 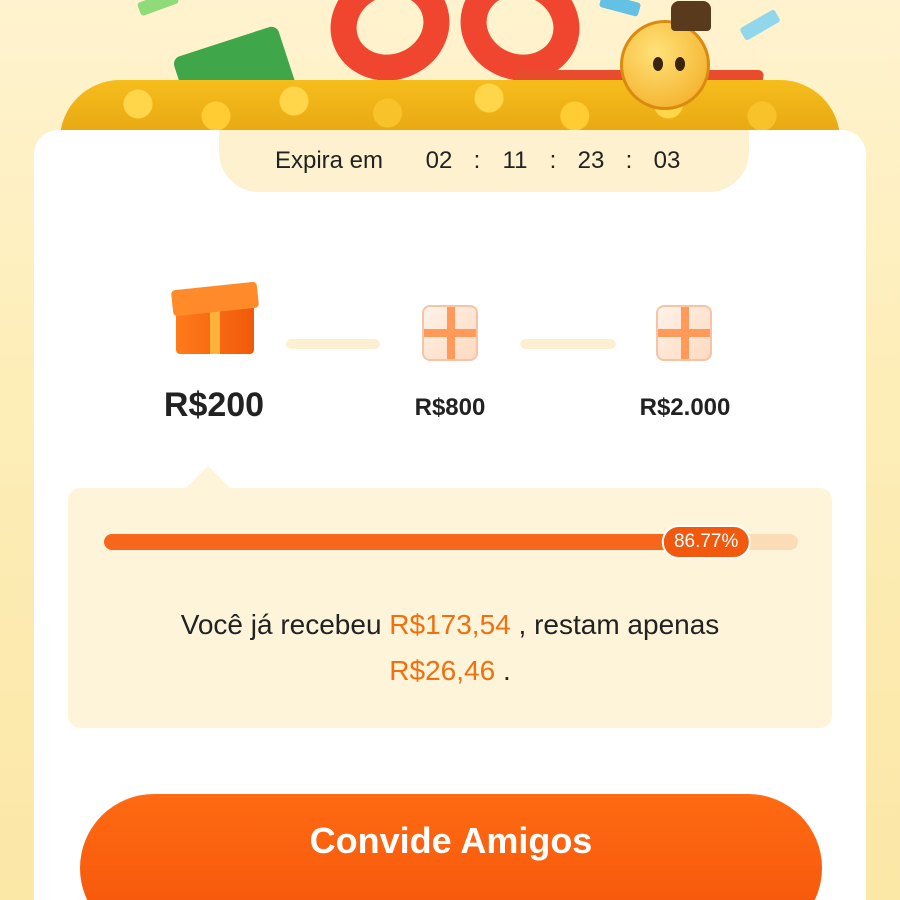 I want to click on mascot-hat-icon, so click(x=691, y=16).